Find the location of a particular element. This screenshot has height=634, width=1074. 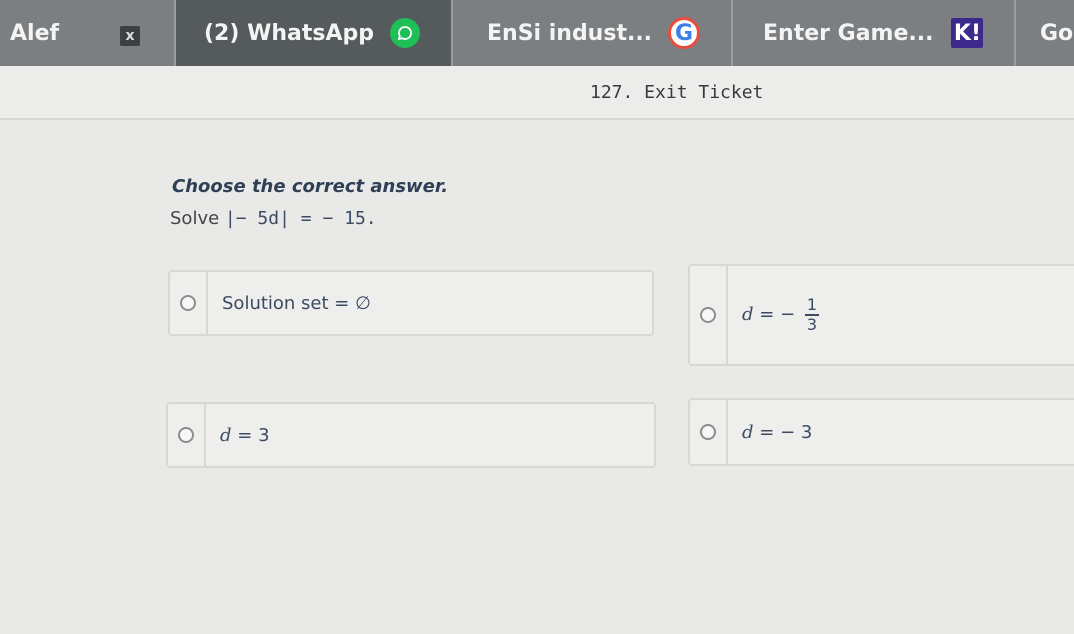

tab-label: Alef is located at coordinates (35, 33).